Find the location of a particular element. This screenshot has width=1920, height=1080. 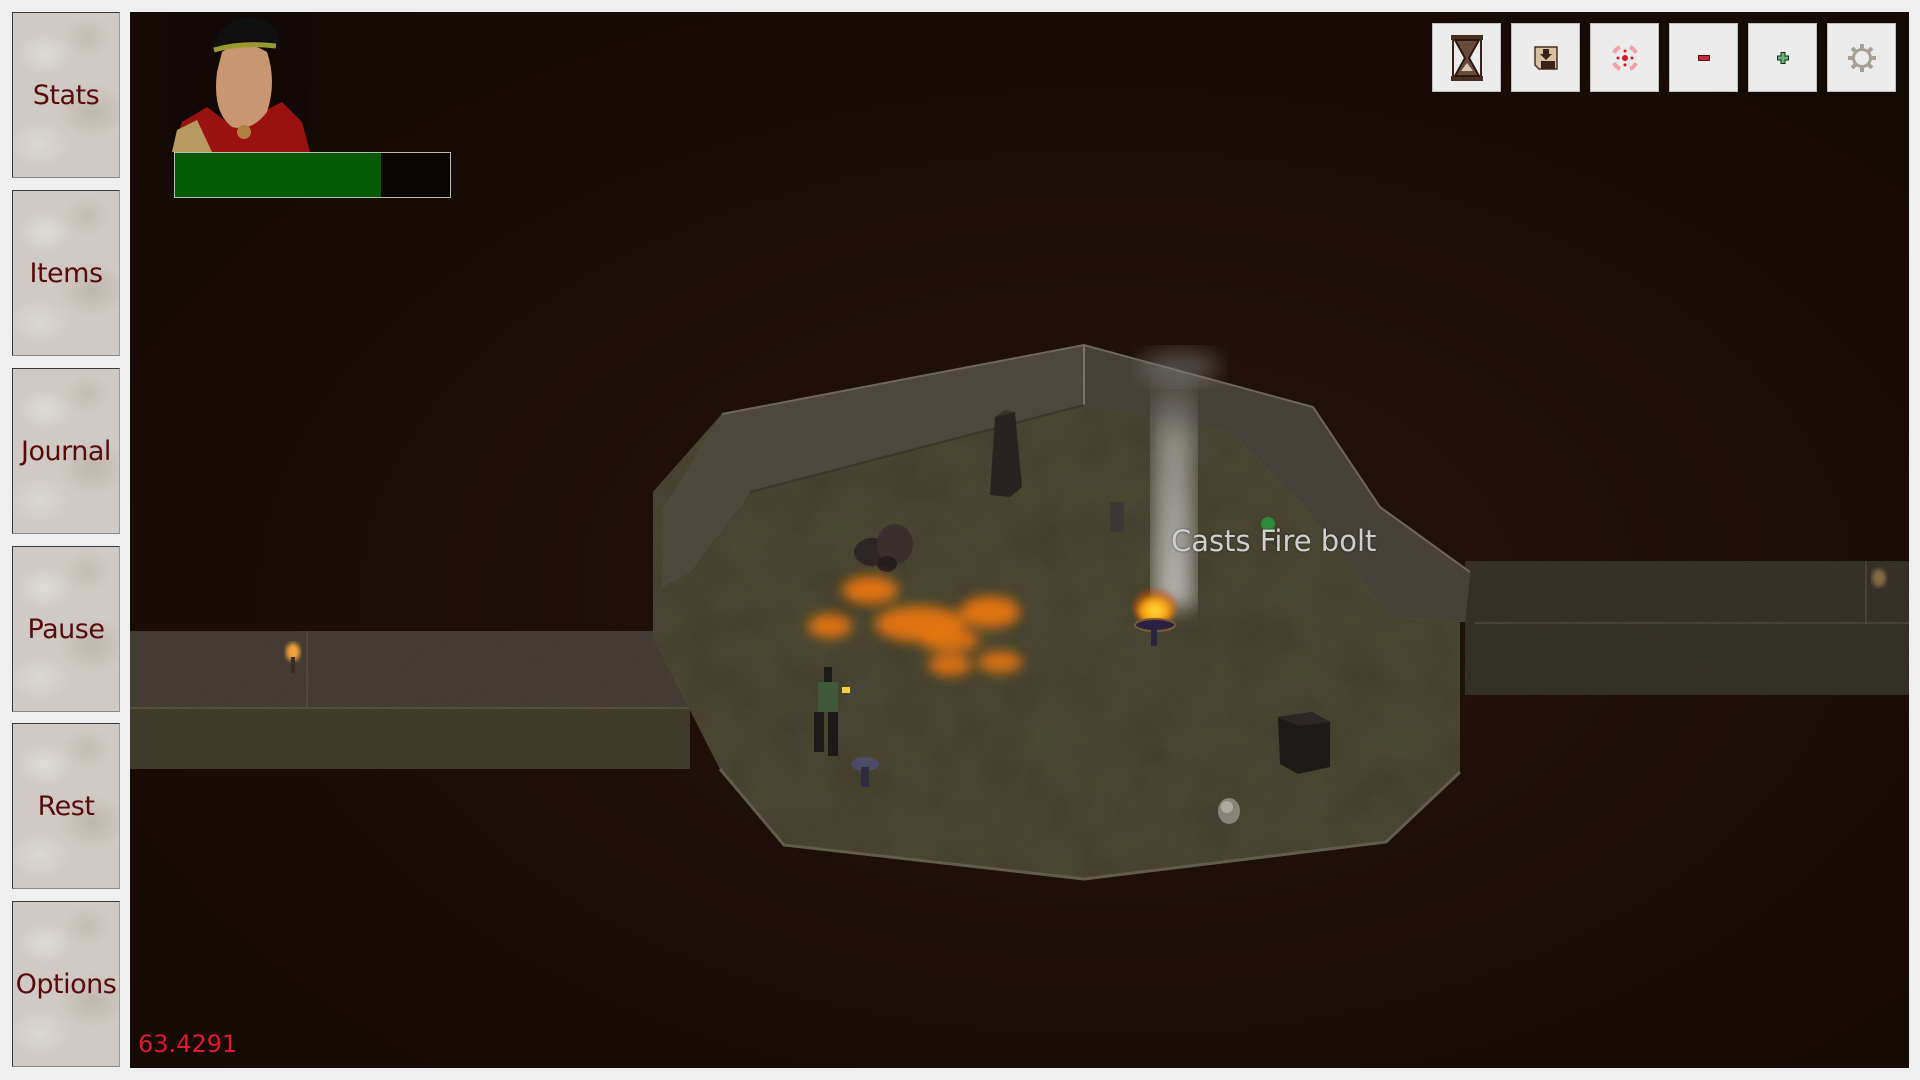

pause-button-label: Pause is located at coordinates (66, 629).